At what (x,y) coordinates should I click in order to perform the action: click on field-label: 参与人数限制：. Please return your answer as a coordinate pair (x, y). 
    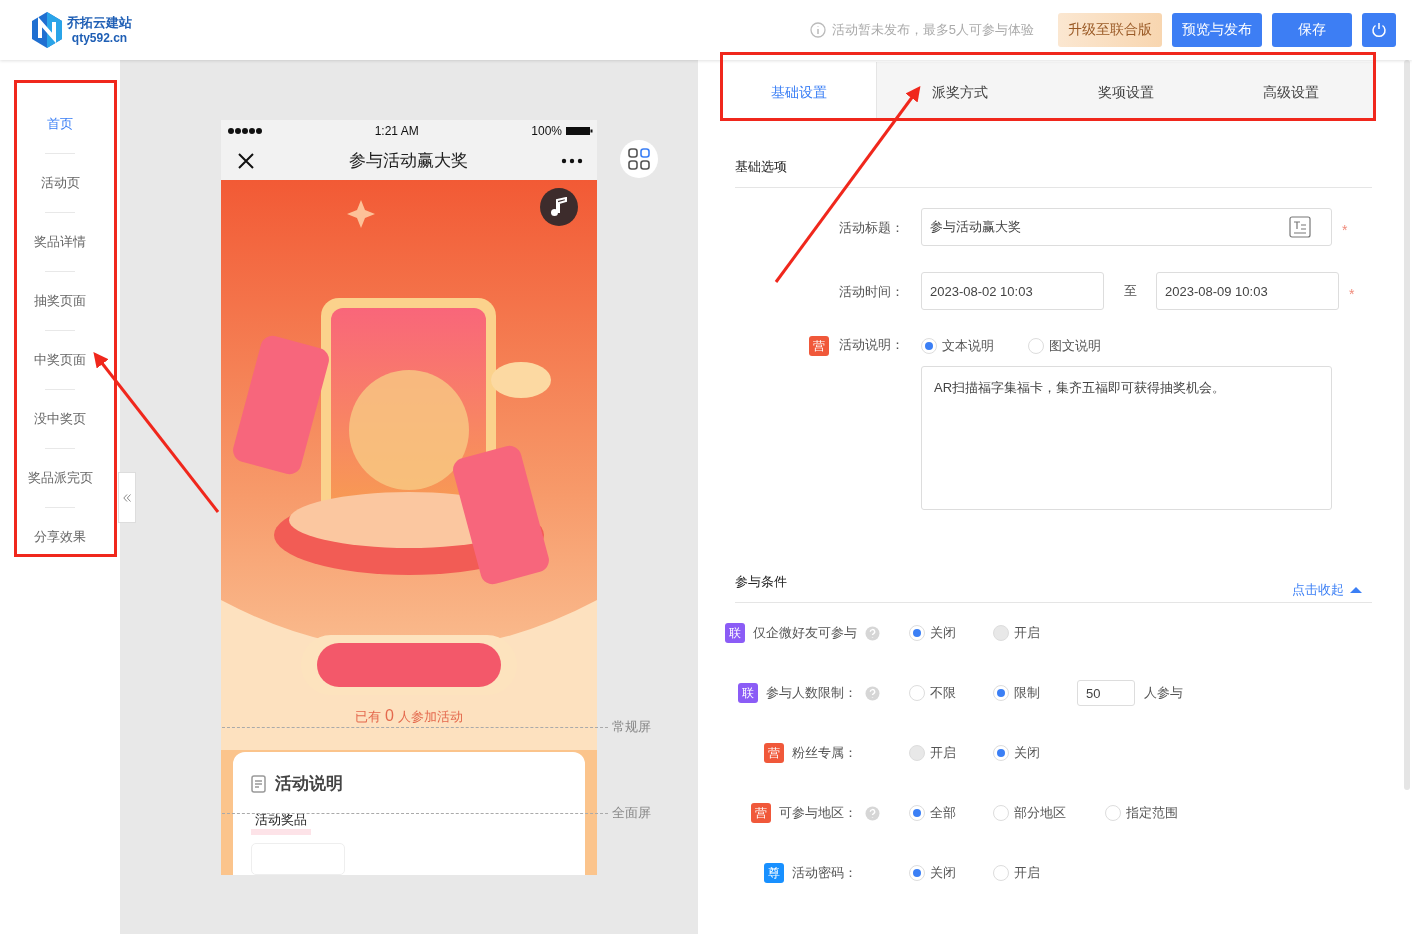
    Looking at the image, I should click on (811, 693).